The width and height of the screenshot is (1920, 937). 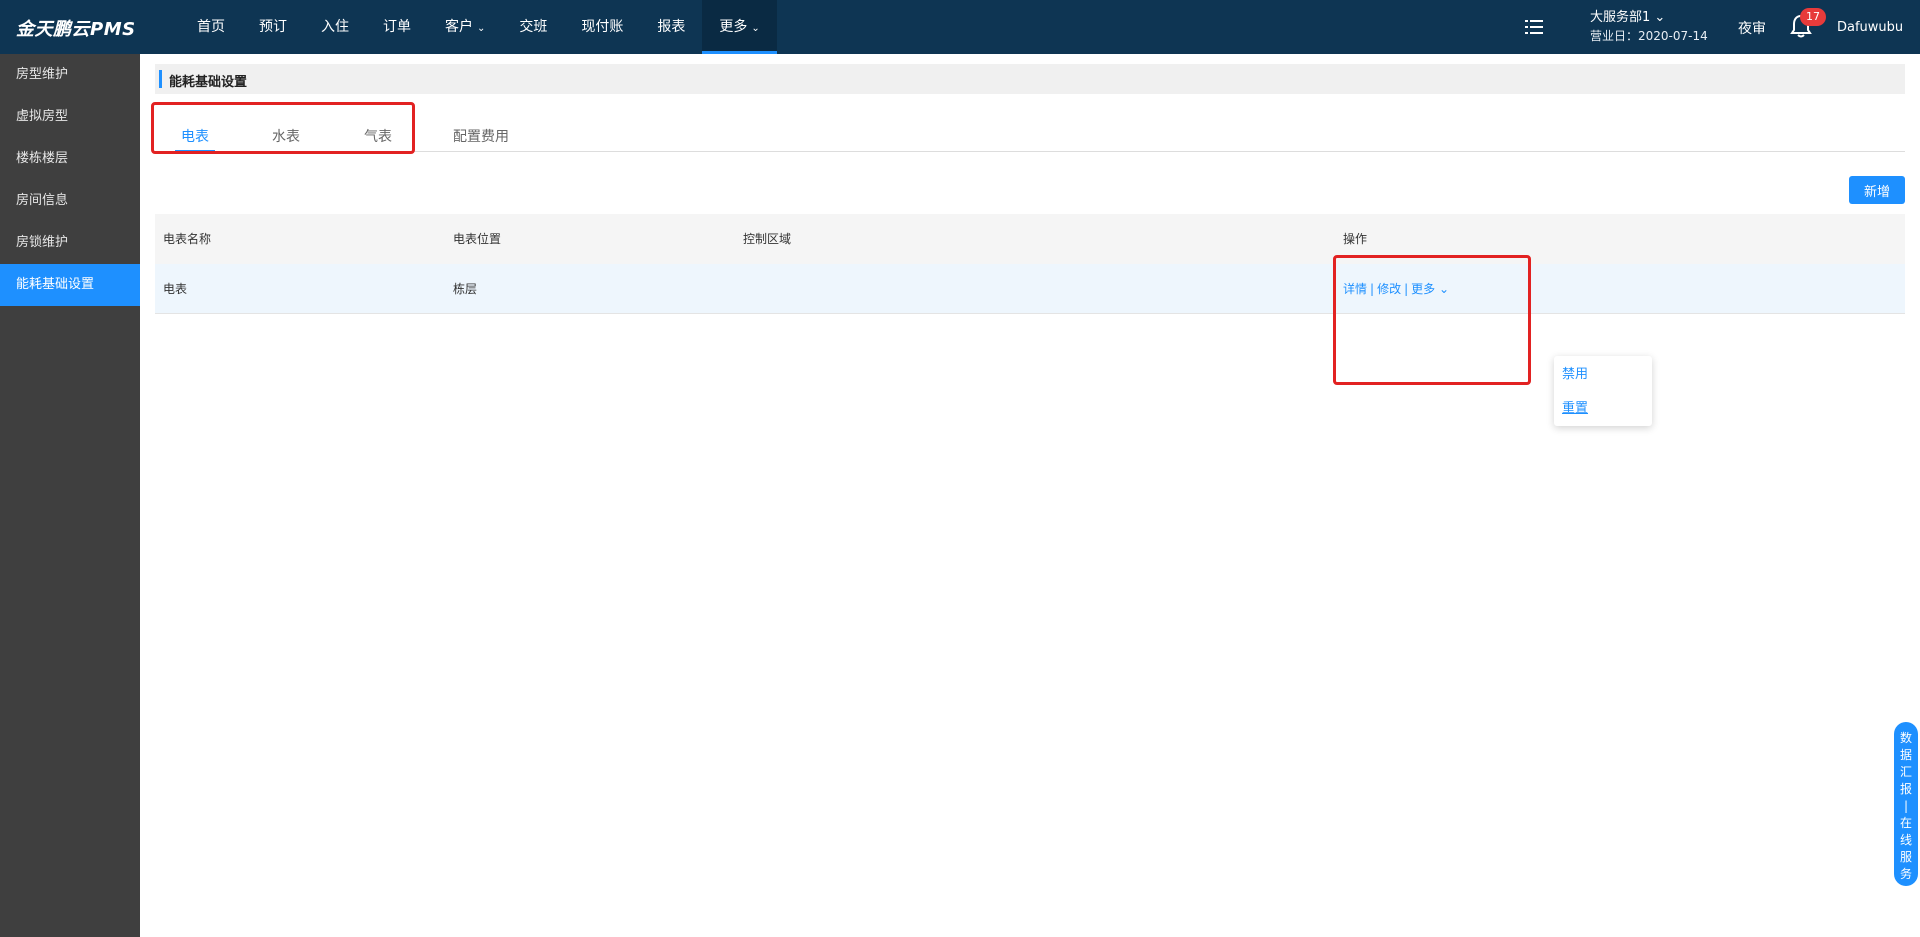 What do you see at coordinates (533, 27) in the screenshot?
I see `nav-item-shift: 交班` at bounding box center [533, 27].